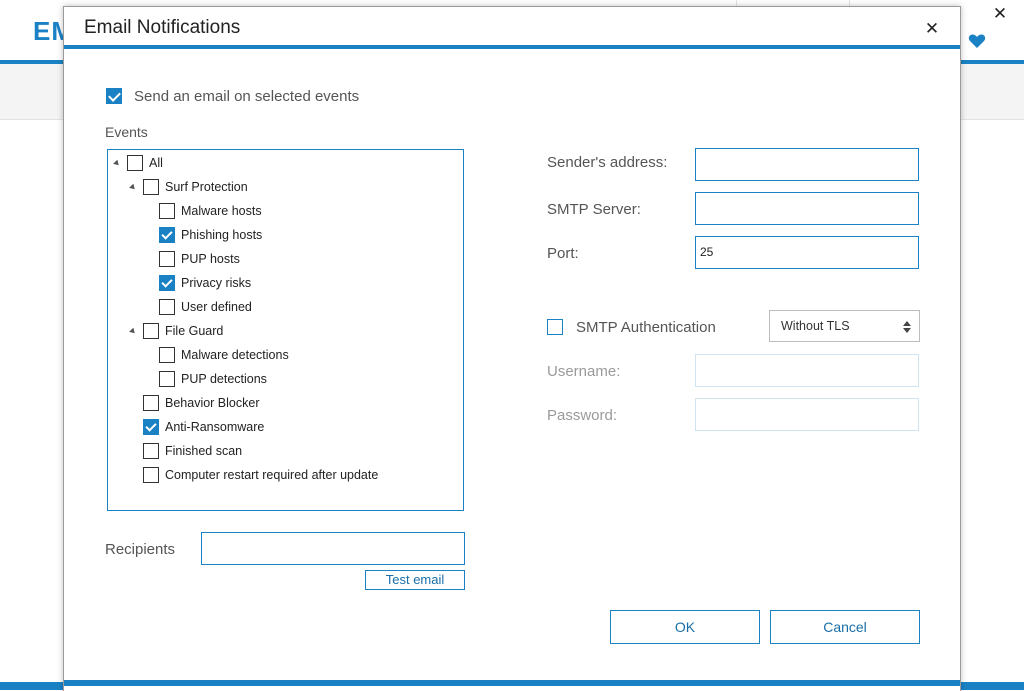  I want to click on close-icon: ✕, so click(932, 29).